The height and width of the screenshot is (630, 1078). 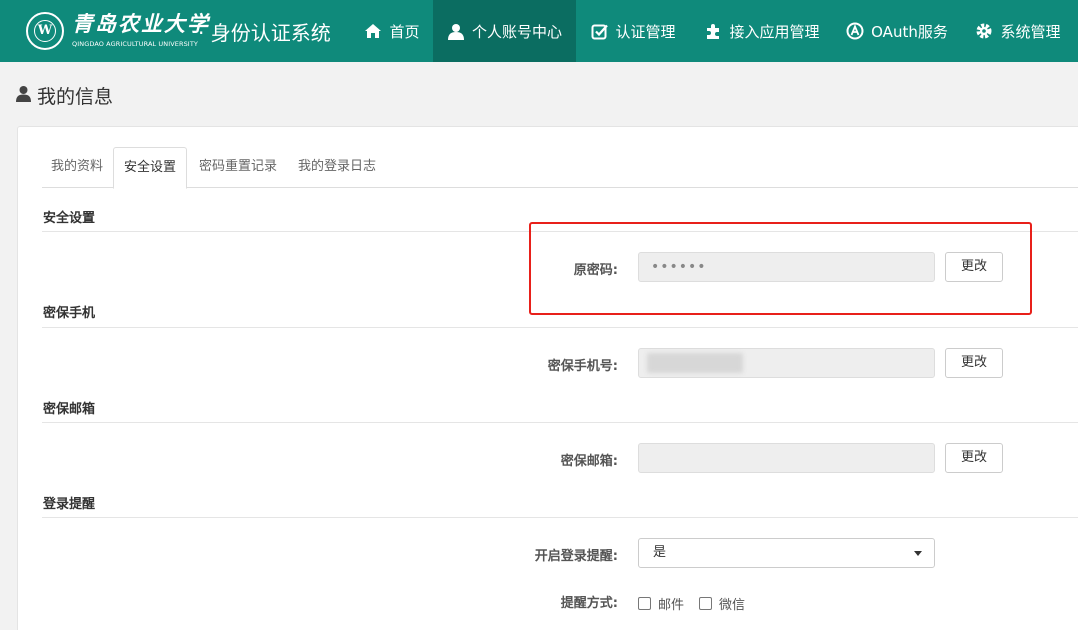 I want to click on university-logo-icon: W, so click(x=45, y=31).